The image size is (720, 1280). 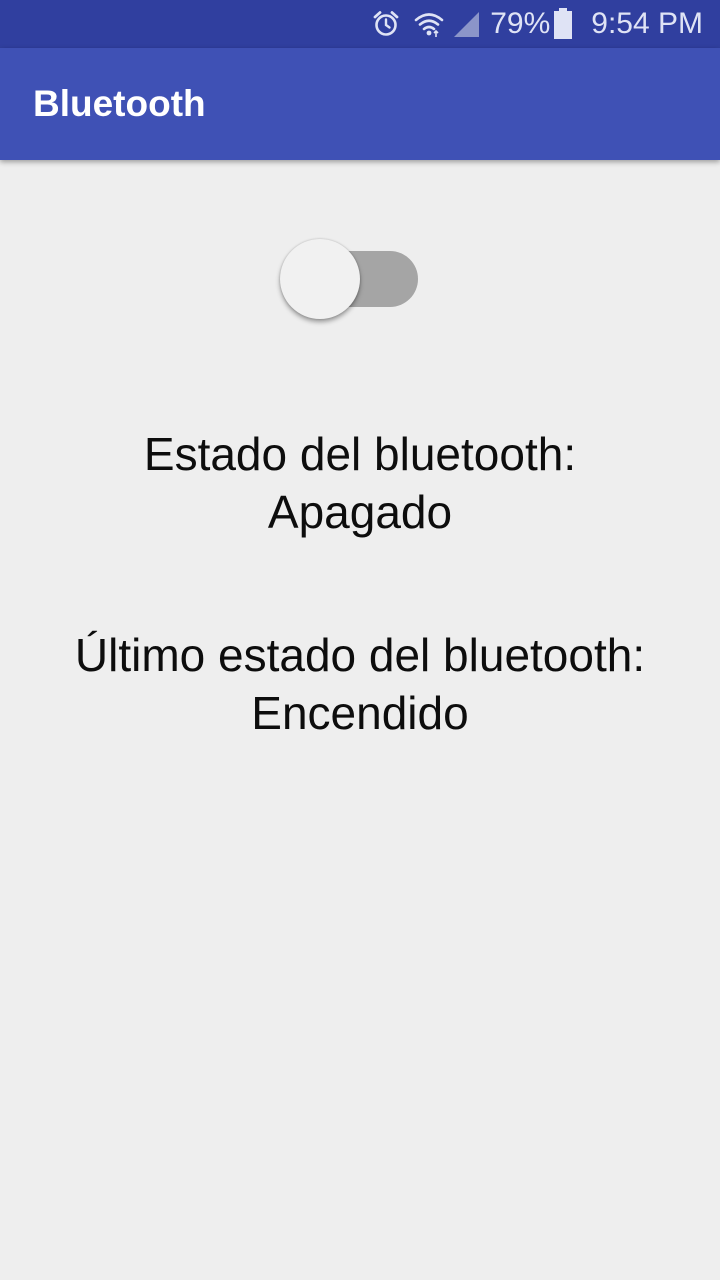 What do you see at coordinates (320, 279) in the screenshot?
I see `switch-thumb` at bounding box center [320, 279].